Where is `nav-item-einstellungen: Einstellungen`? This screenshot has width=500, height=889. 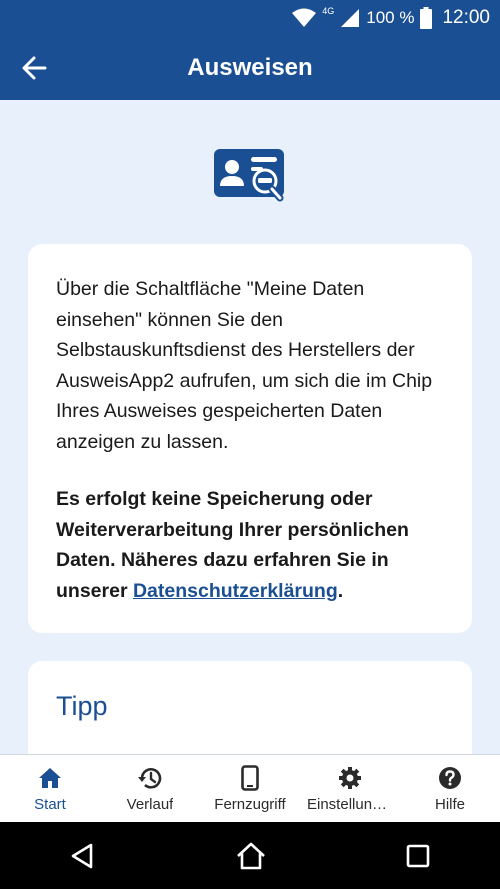
nav-item-einstellungen: Einstellungen is located at coordinates (350, 789).